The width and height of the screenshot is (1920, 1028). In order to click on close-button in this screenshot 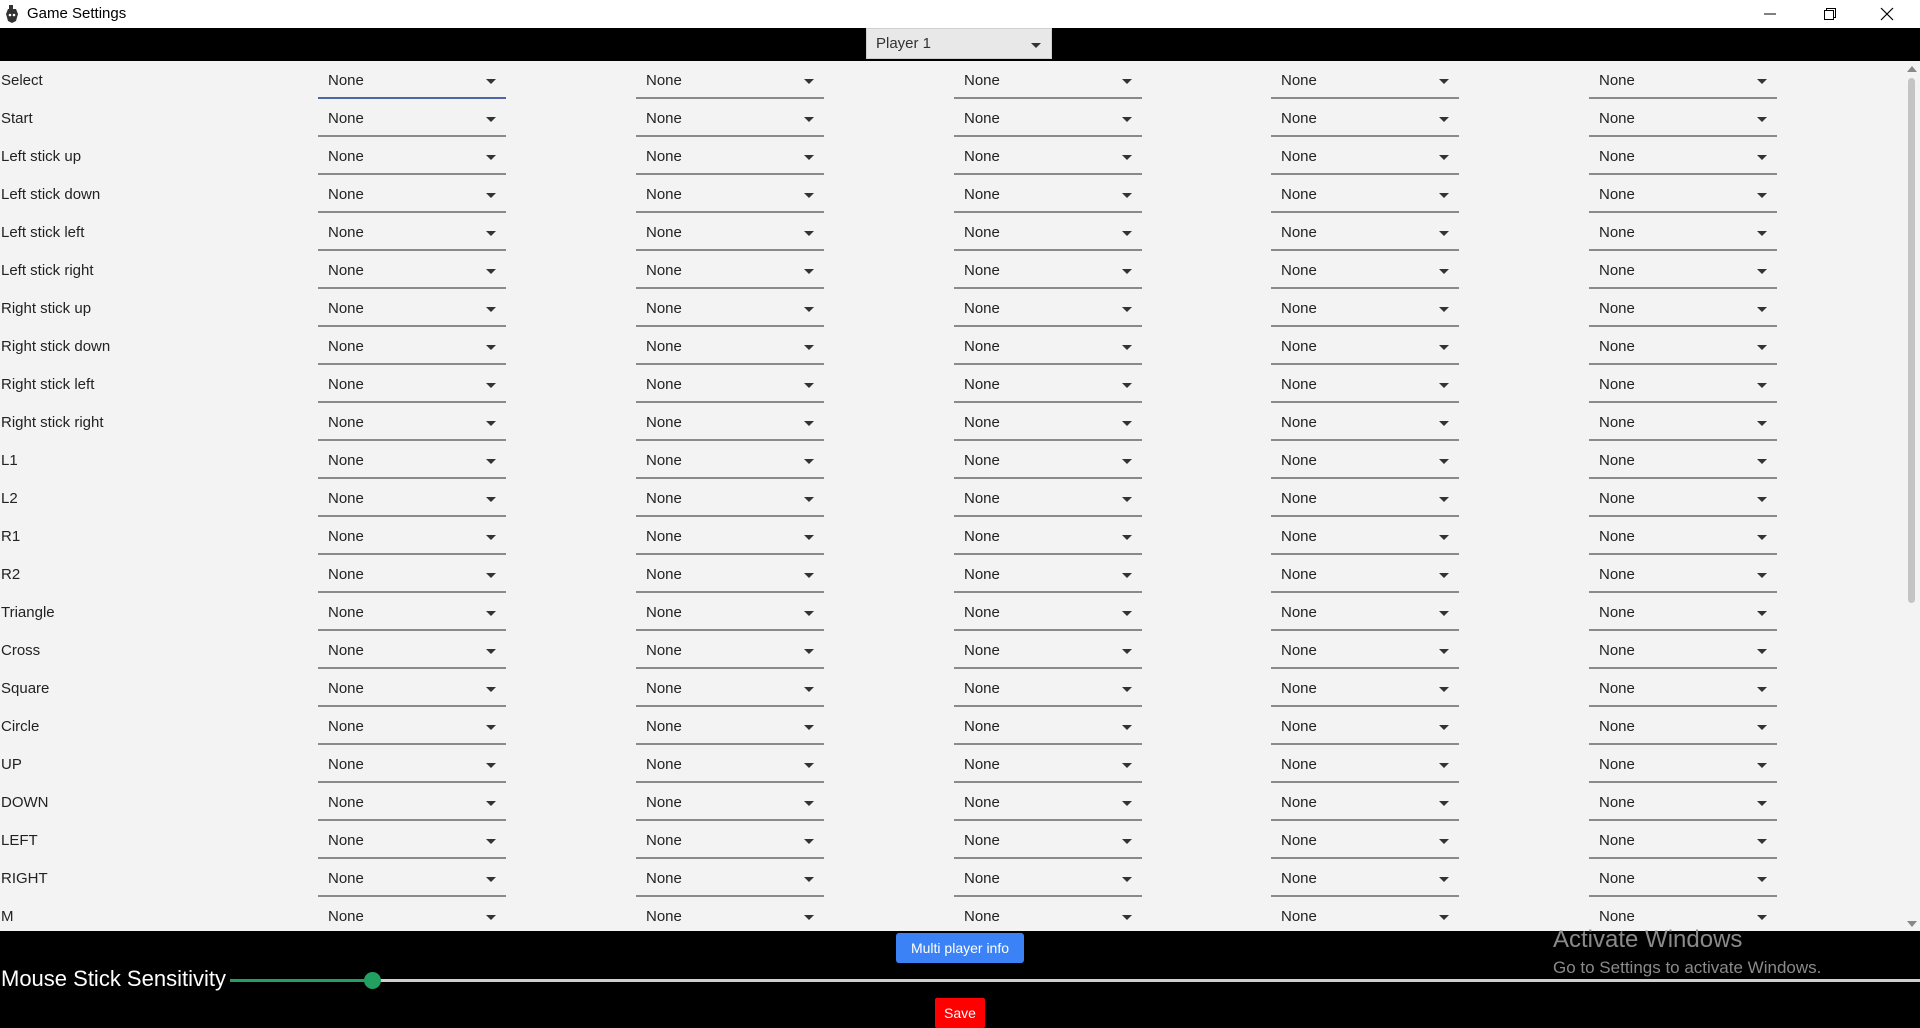, I will do `click(1887, 14)`.